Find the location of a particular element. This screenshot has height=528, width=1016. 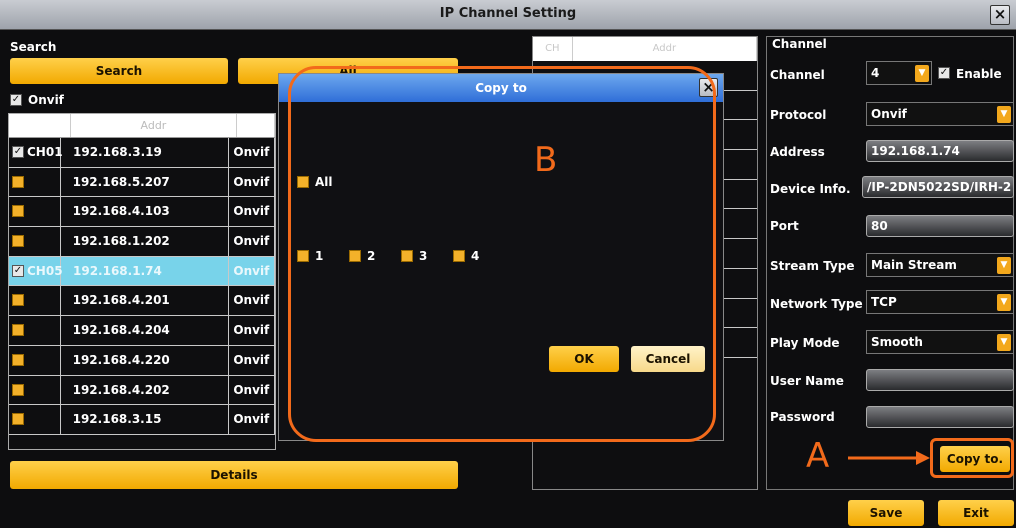

stream-type-value: Main Stream is located at coordinates (914, 265).